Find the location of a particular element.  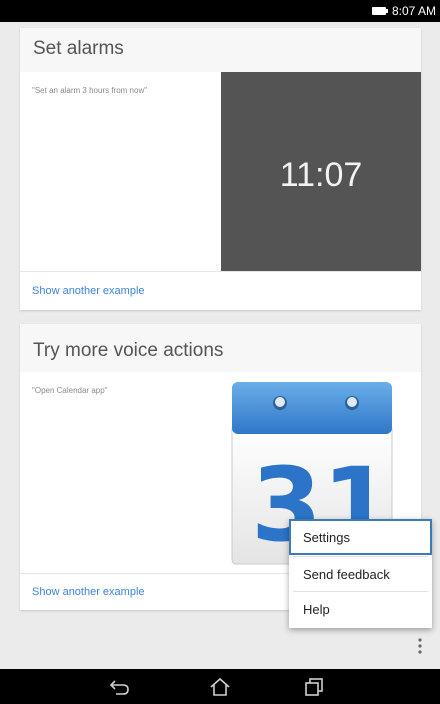

card-title: Set alarms is located at coordinates (78, 48).